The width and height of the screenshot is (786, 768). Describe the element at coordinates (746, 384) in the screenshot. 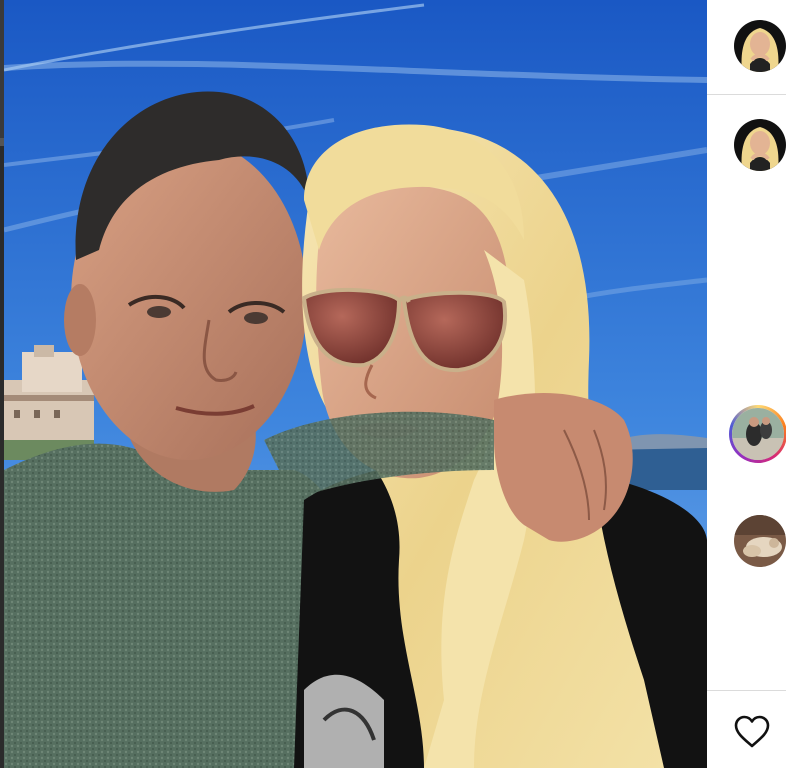

I see `right-sidebar` at that location.